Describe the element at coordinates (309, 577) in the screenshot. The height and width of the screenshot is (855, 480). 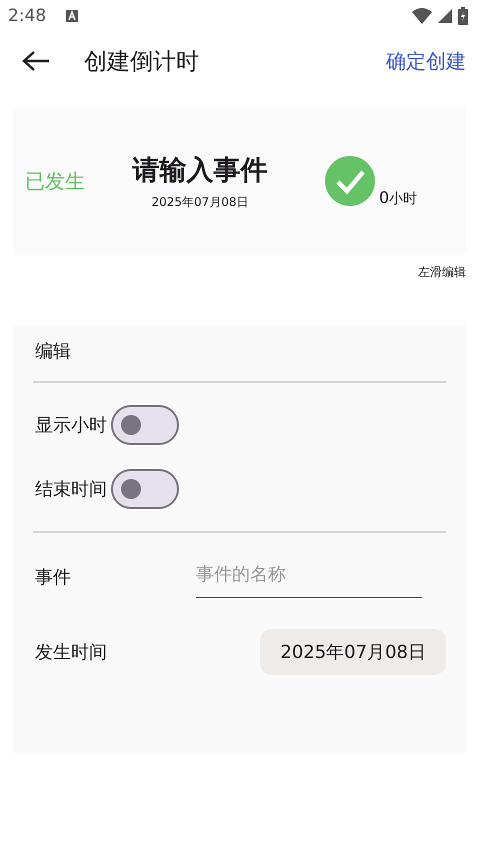
I see `event-name-field: 事件的名称` at that location.